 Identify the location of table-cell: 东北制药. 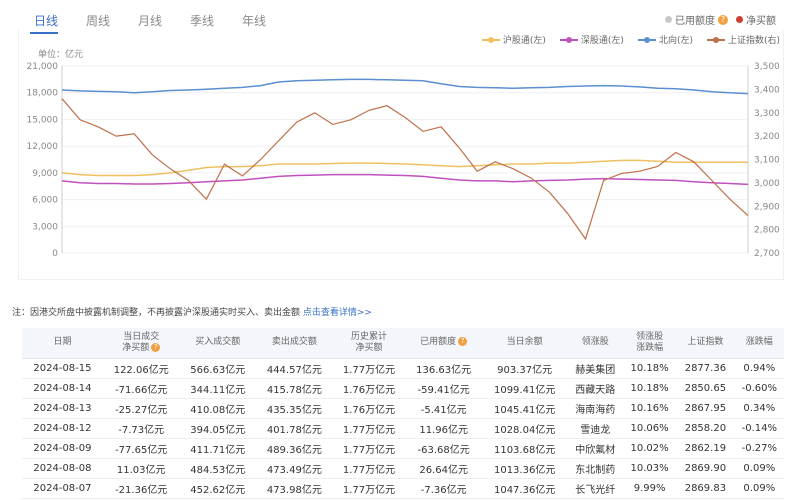
(595, 468).